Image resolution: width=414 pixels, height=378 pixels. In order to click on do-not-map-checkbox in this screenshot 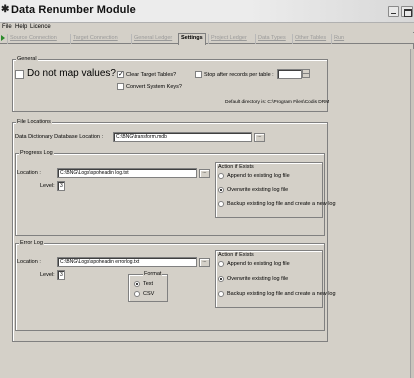, I will do `click(19, 74)`.